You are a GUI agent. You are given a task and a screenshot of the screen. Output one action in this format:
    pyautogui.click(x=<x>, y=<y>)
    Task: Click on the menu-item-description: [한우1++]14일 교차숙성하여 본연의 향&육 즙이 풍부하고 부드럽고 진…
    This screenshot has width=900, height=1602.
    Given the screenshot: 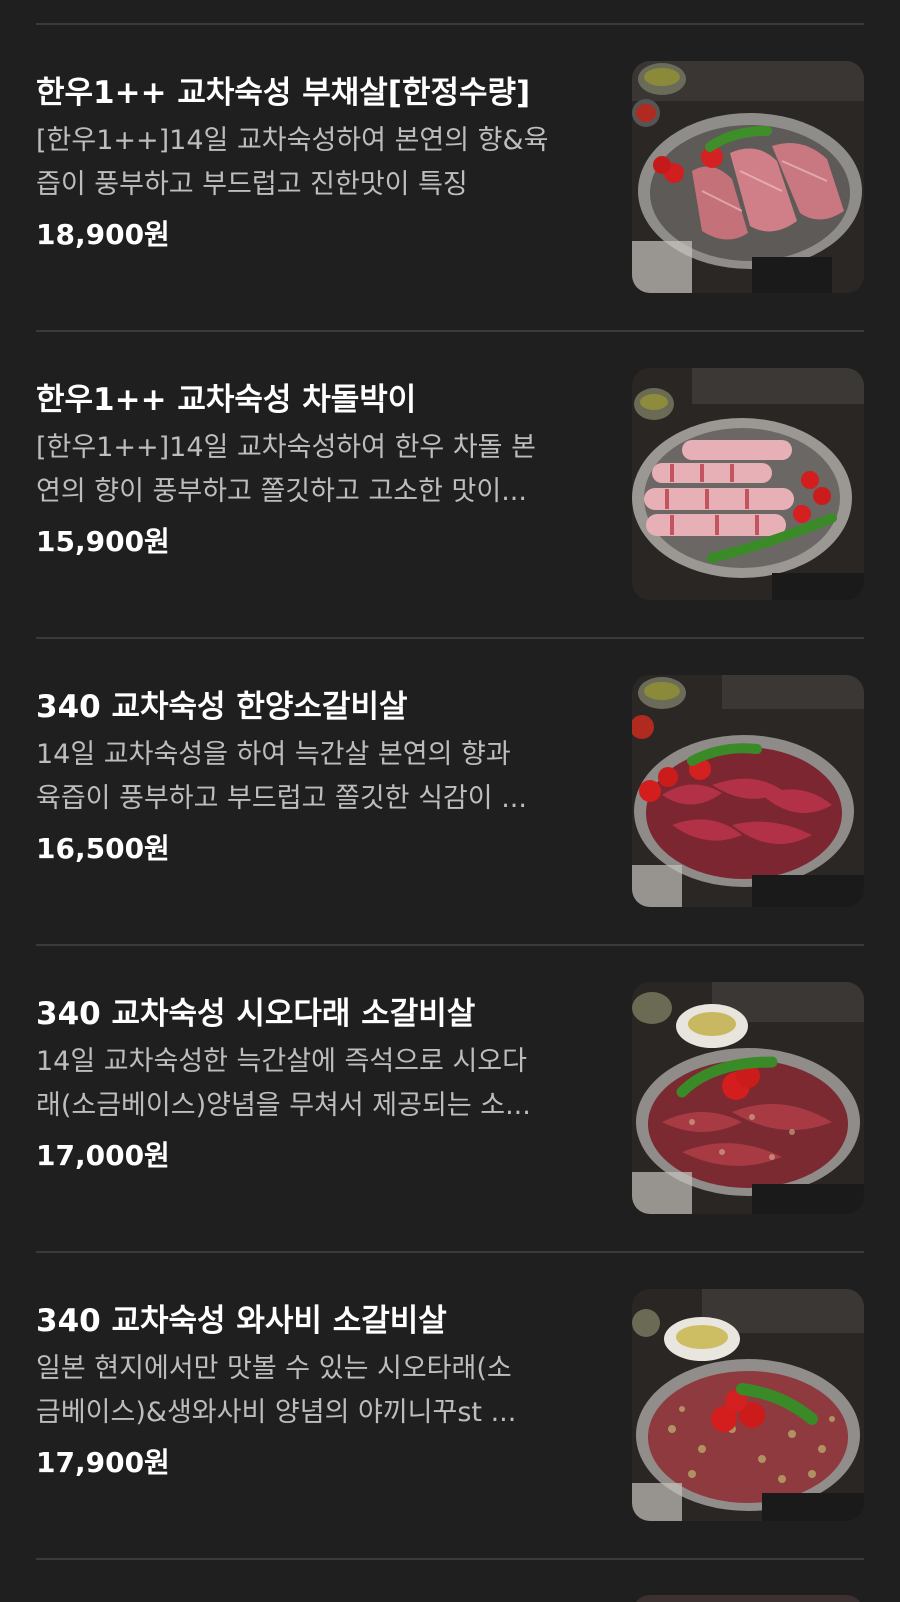 What is the action you would take?
    pyautogui.click(x=316, y=163)
    